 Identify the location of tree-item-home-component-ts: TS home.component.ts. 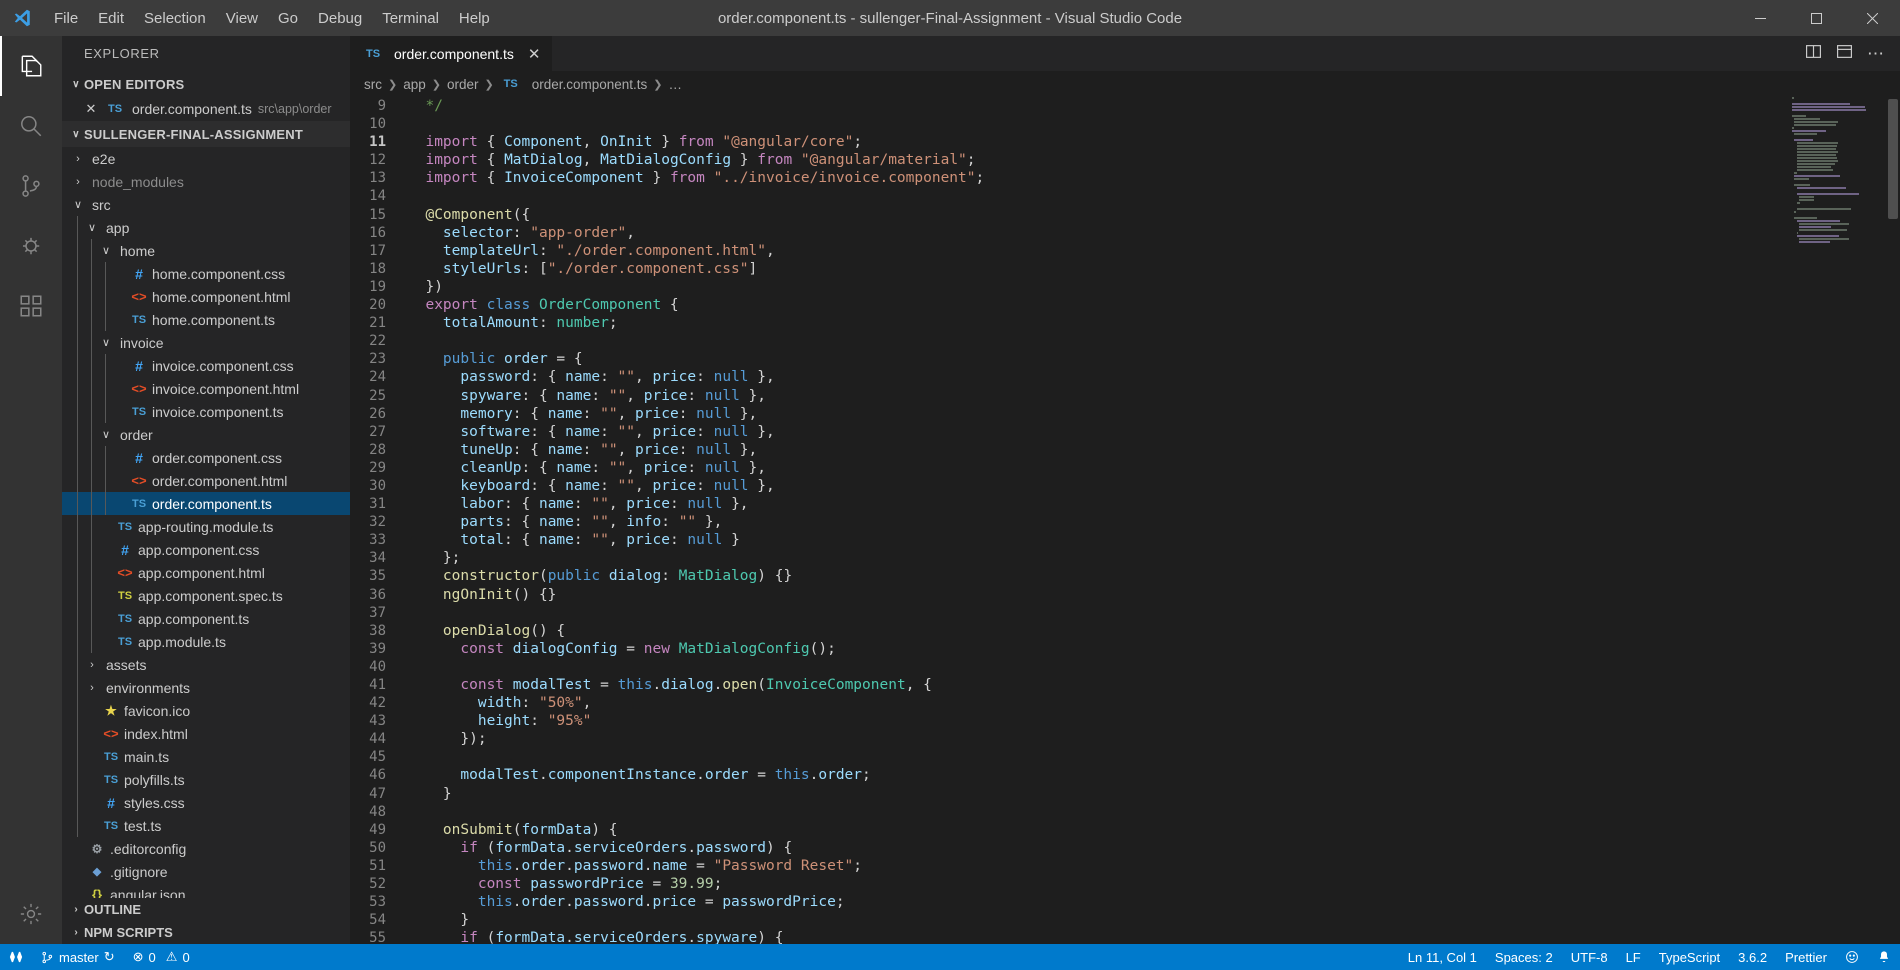
(206, 319).